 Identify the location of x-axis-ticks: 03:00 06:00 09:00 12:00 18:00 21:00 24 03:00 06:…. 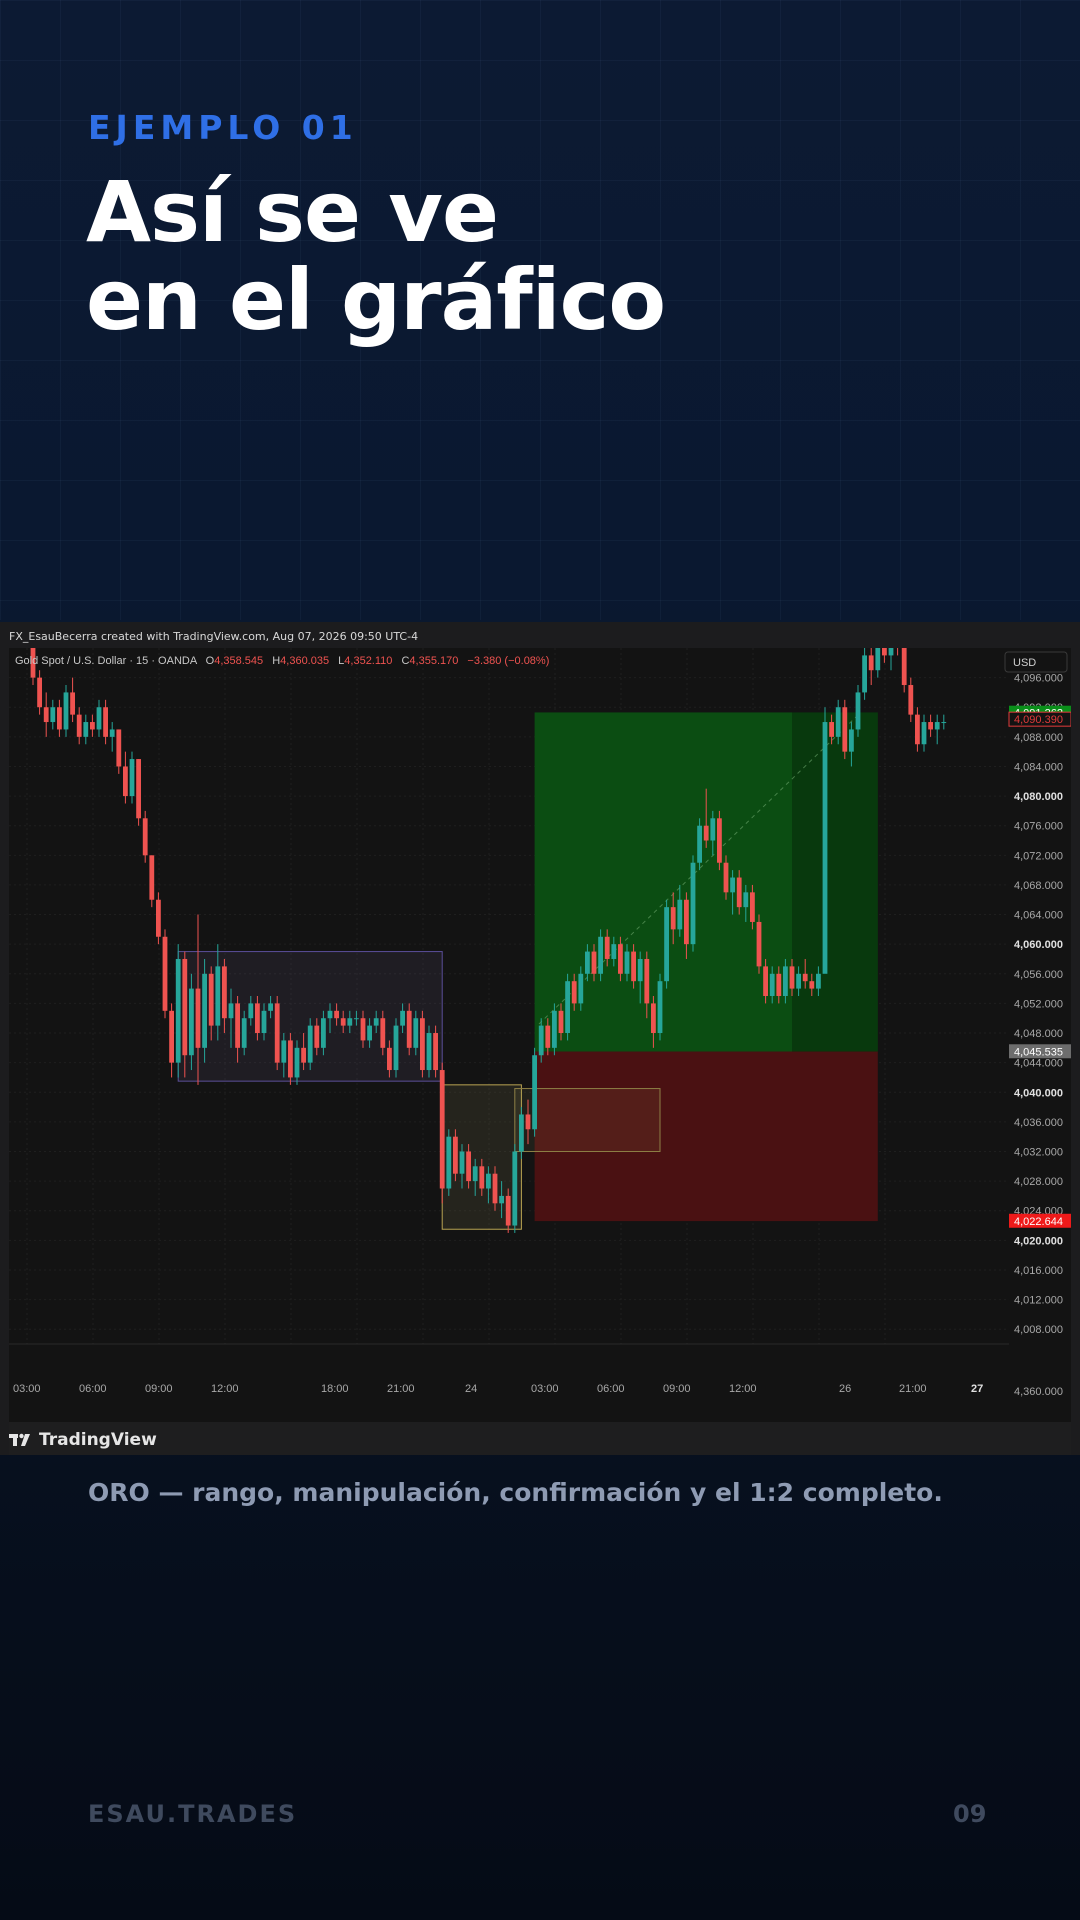
(498, 1389).